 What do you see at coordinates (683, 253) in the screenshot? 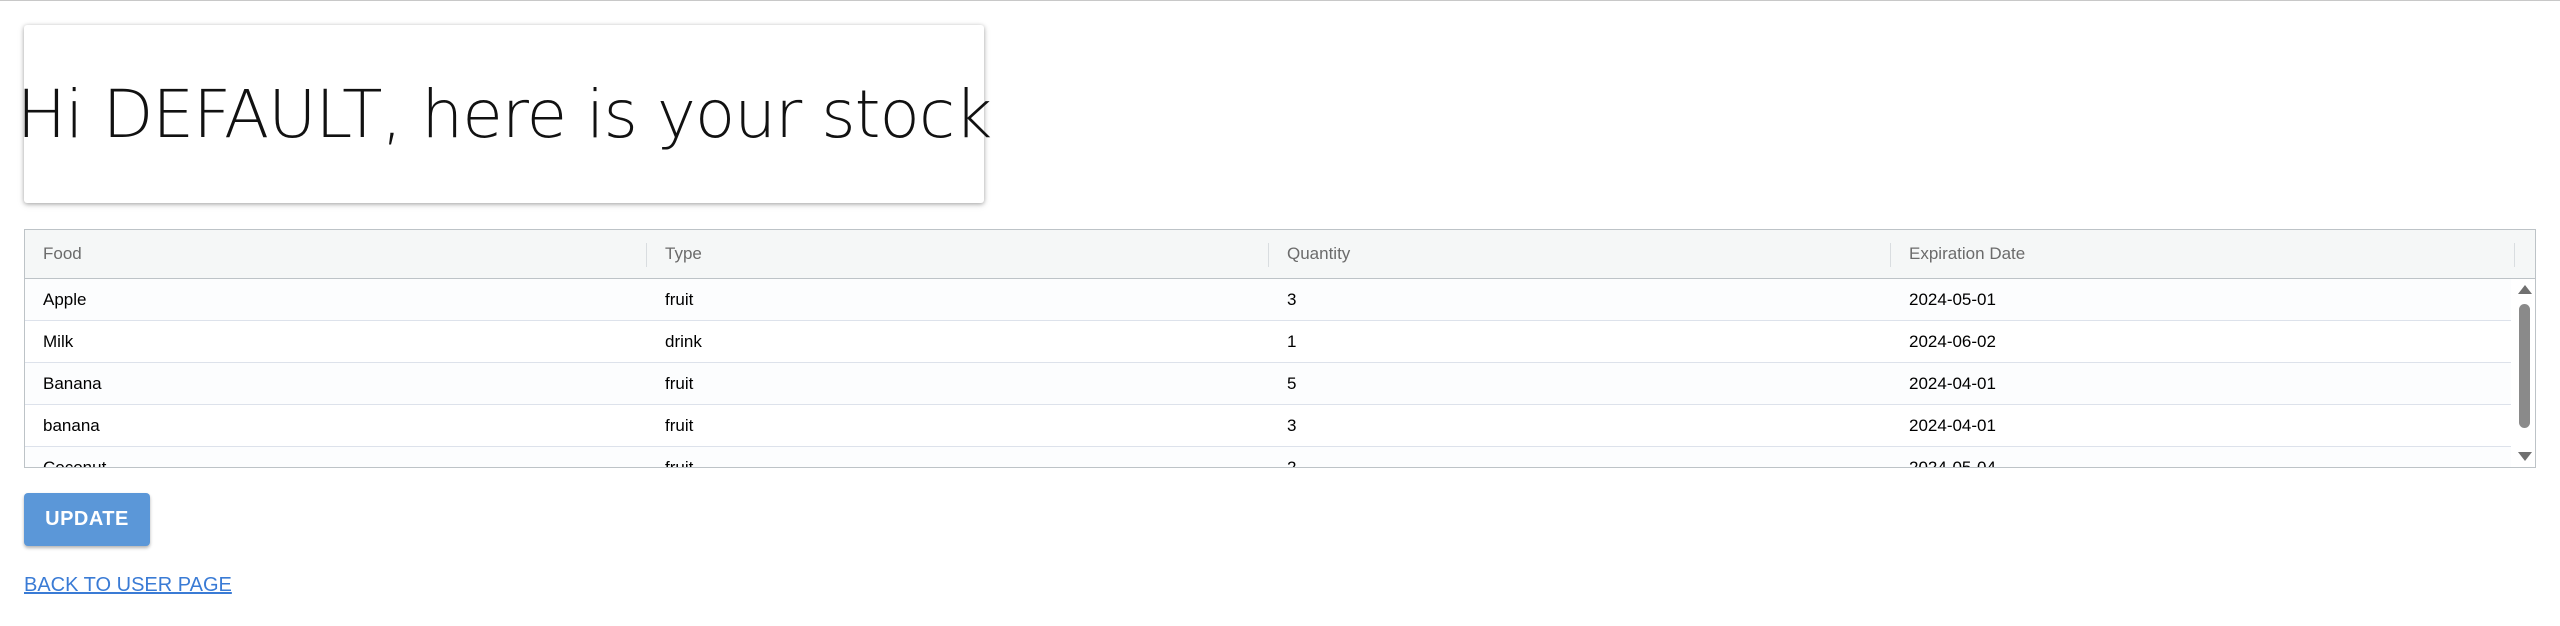
I see `column-header-label: Type` at bounding box center [683, 253].